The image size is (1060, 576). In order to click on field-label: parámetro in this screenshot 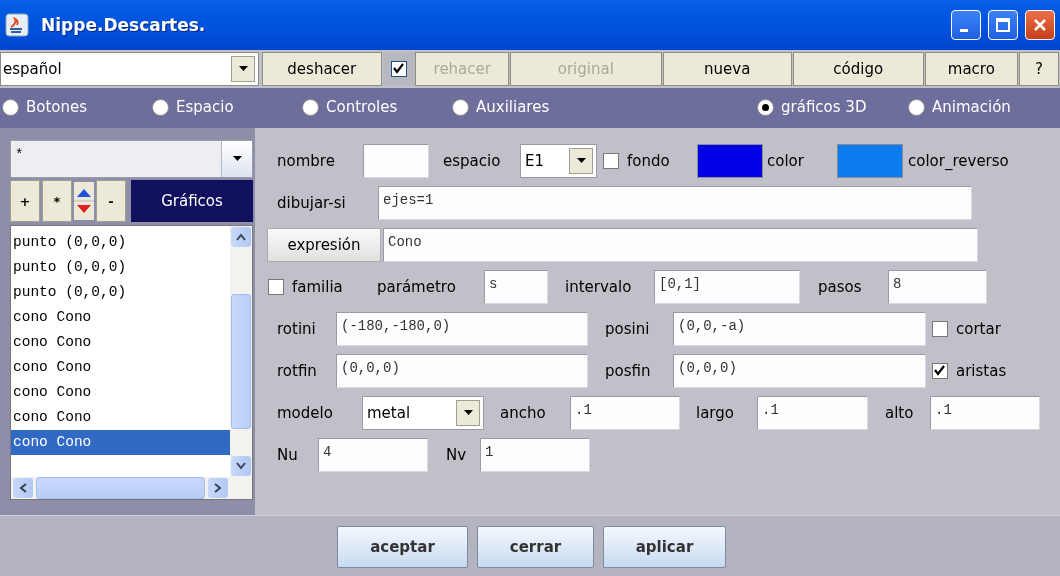, I will do `click(417, 287)`.